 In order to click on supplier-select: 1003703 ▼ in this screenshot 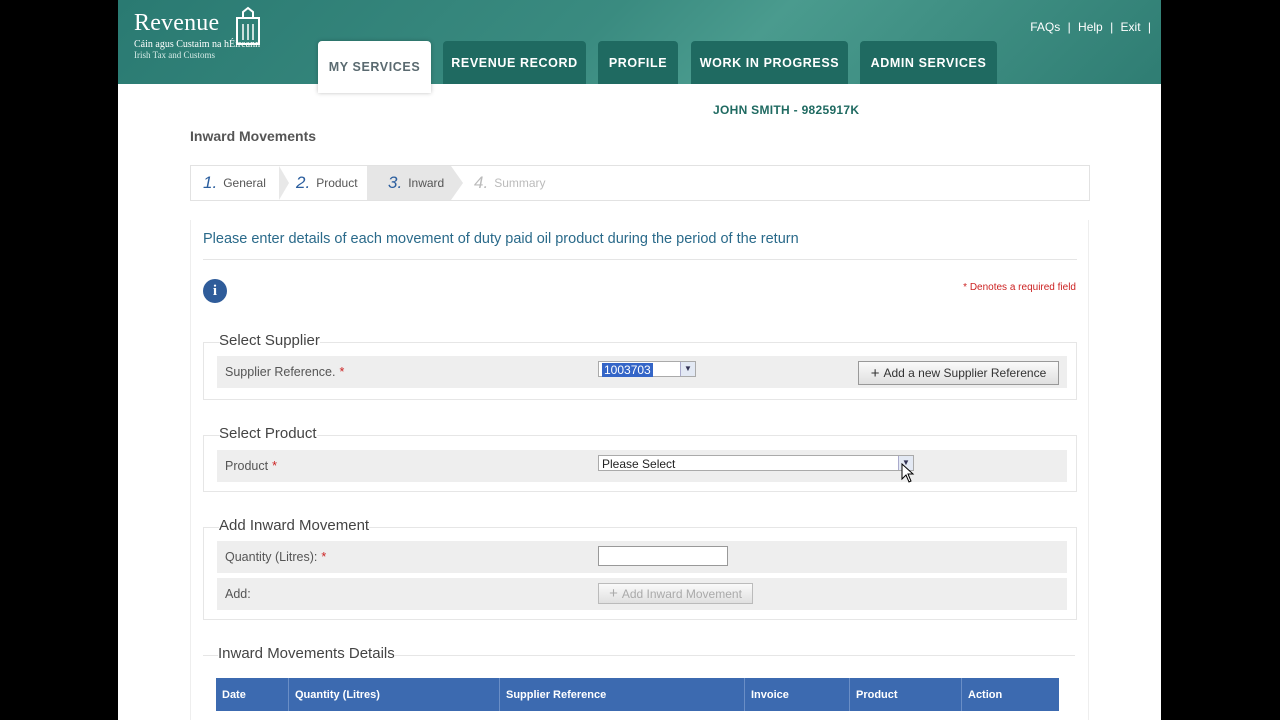, I will do `click(647, 369)`.